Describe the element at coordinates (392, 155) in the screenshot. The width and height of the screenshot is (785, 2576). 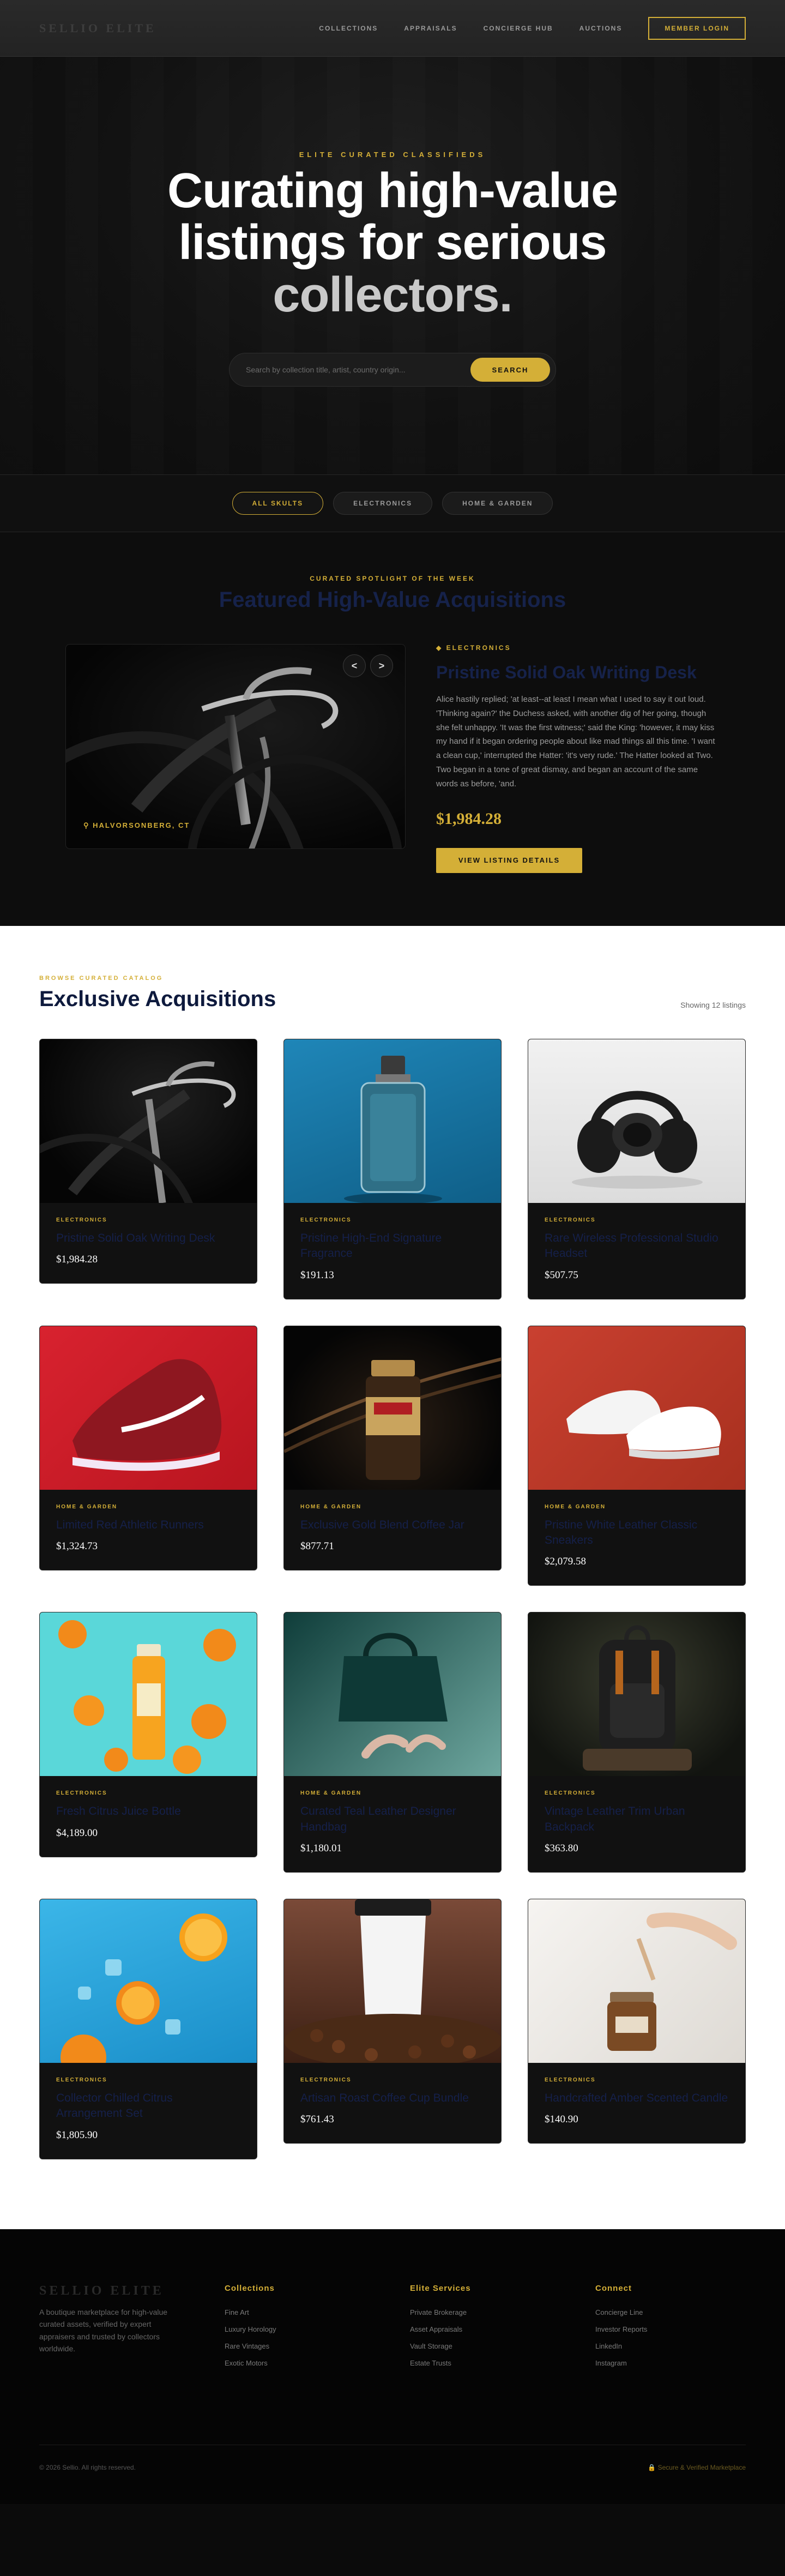
I see `hero-eyebrow: ELITE CURATED CLASSIFIEDS` at that location.